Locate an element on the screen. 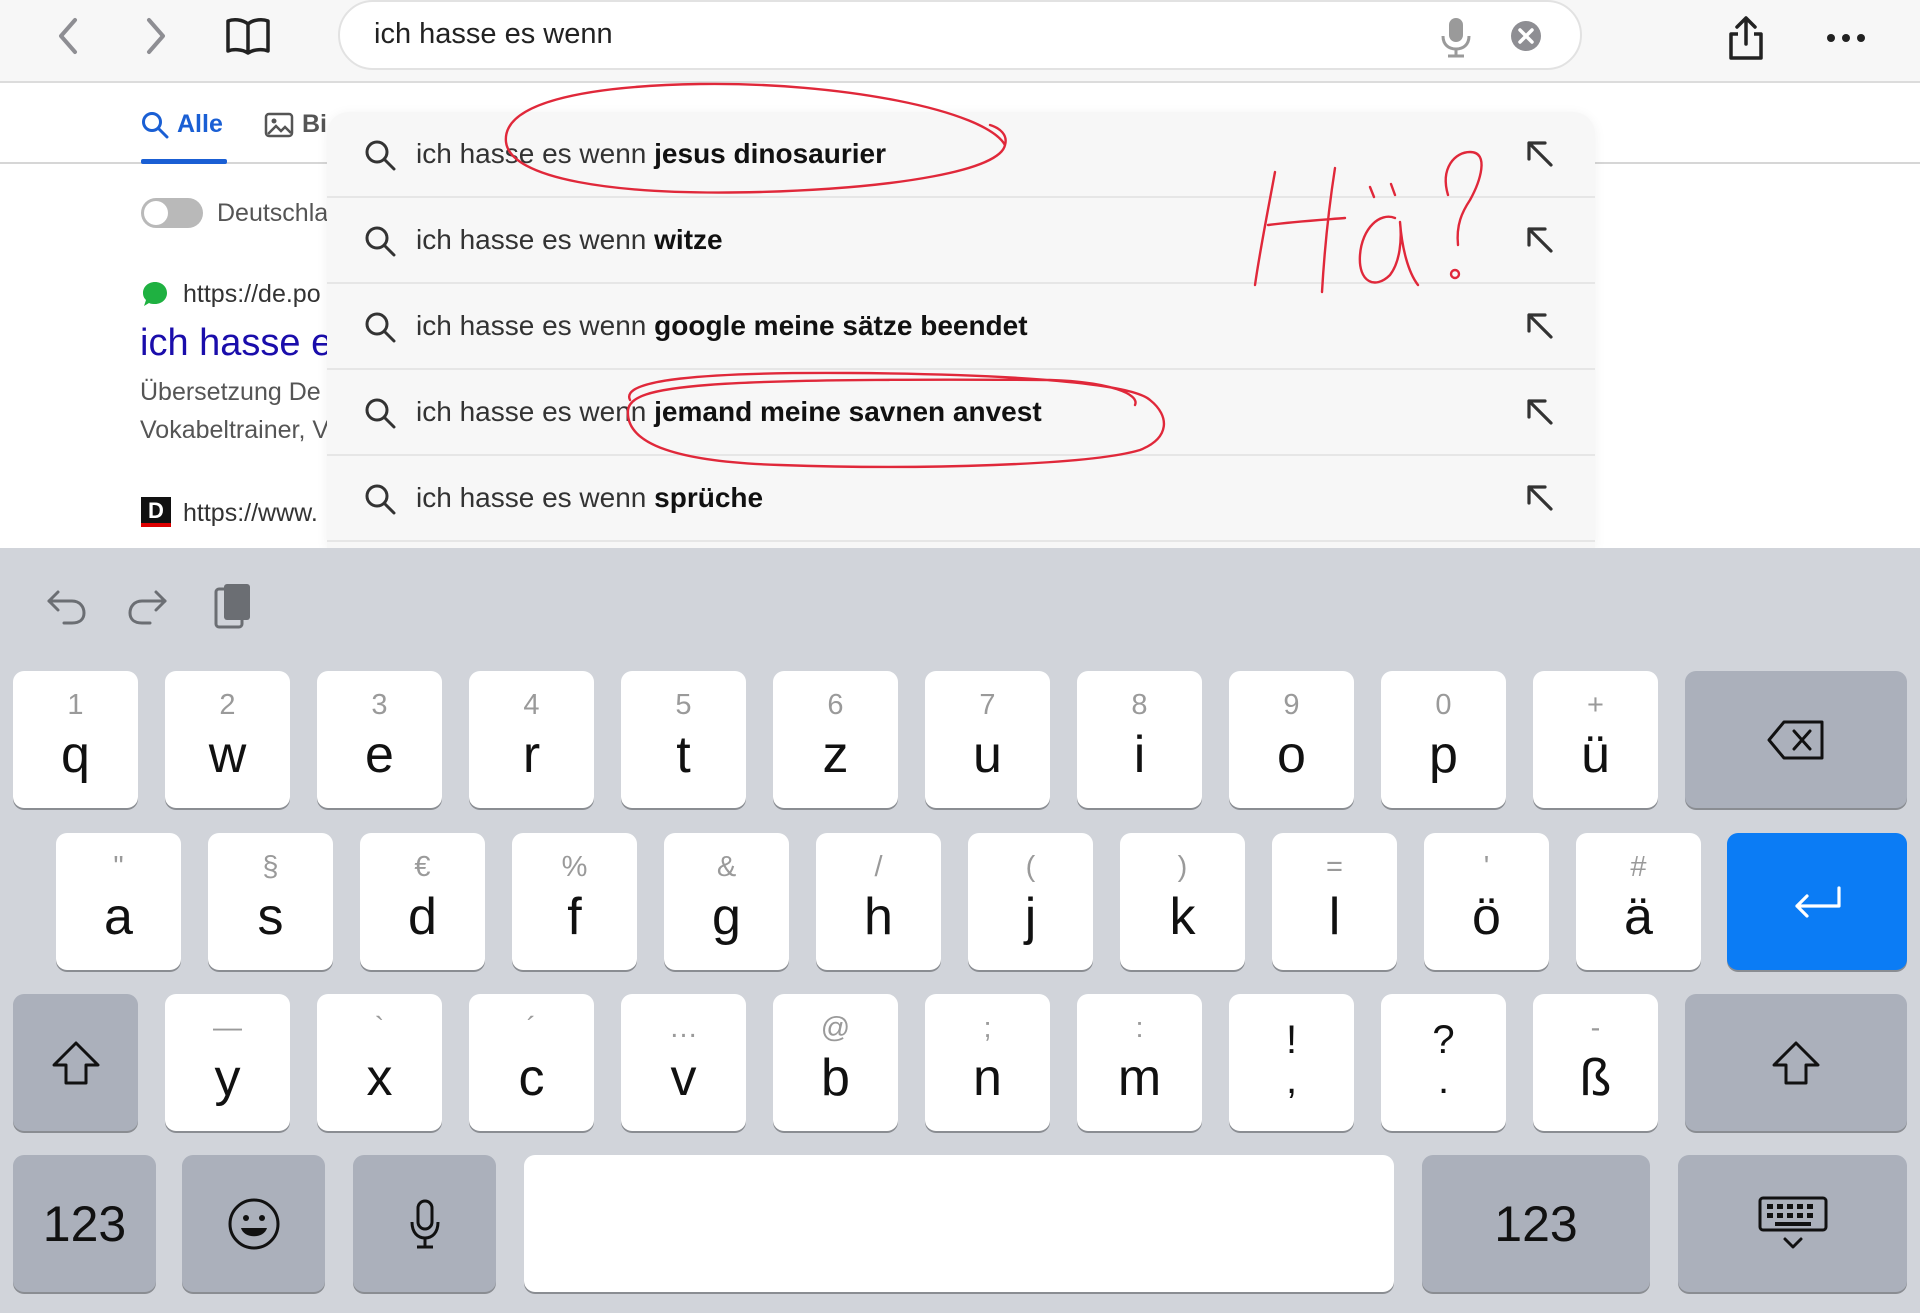  key-eszett: -ß is located at coordinates (1595, 1062).